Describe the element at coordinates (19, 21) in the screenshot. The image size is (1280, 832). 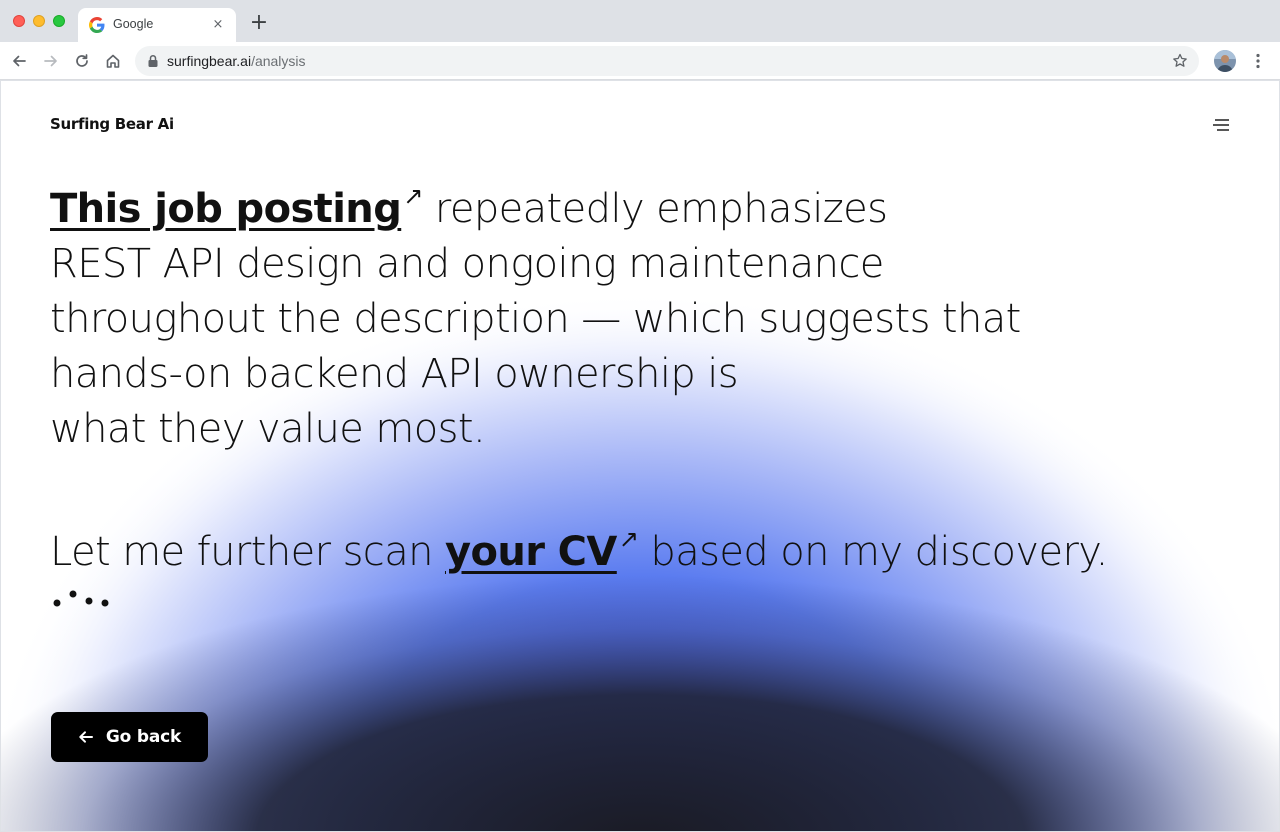
I see `window-close-button` at that location.